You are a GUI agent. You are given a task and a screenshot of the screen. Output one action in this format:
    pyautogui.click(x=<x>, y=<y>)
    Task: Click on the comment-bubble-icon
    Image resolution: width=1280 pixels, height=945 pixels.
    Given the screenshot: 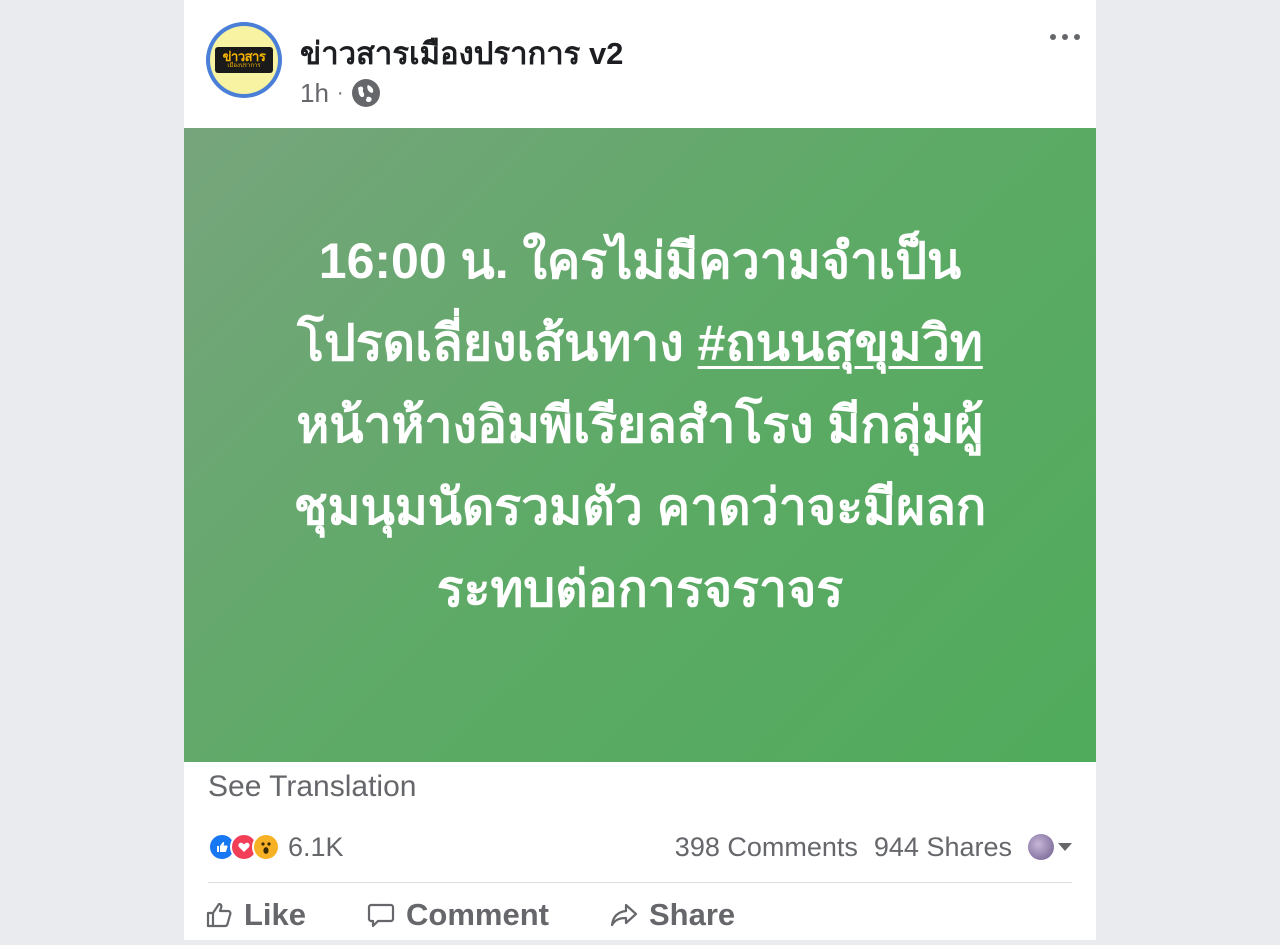 What is the action you would take?
    pyautogui.click(x=381, y=915)
    